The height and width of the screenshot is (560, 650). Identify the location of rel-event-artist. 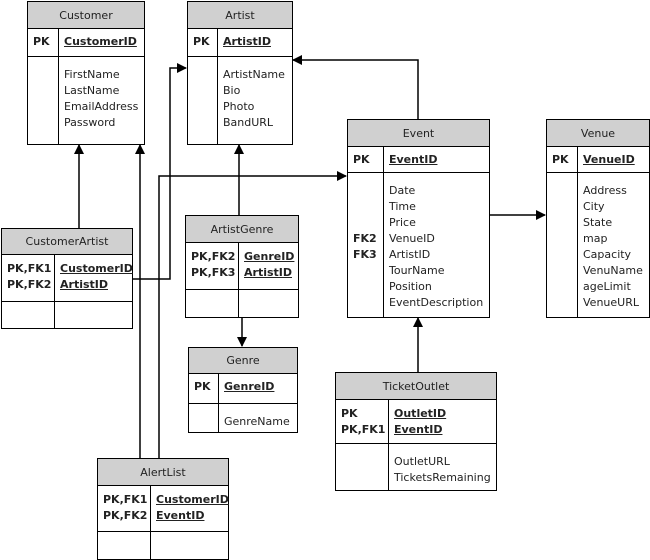
(355, 87).